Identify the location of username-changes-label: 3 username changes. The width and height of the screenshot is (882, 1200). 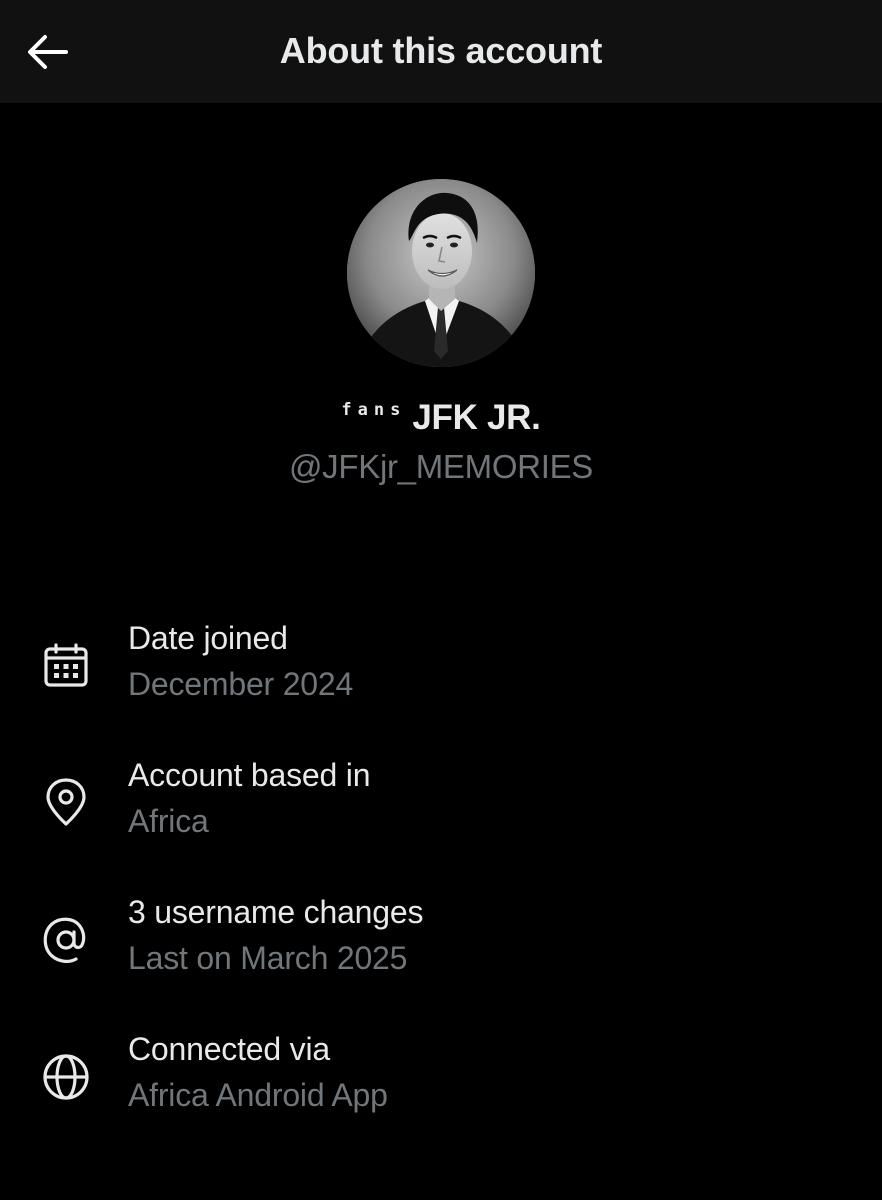
(276, 912).